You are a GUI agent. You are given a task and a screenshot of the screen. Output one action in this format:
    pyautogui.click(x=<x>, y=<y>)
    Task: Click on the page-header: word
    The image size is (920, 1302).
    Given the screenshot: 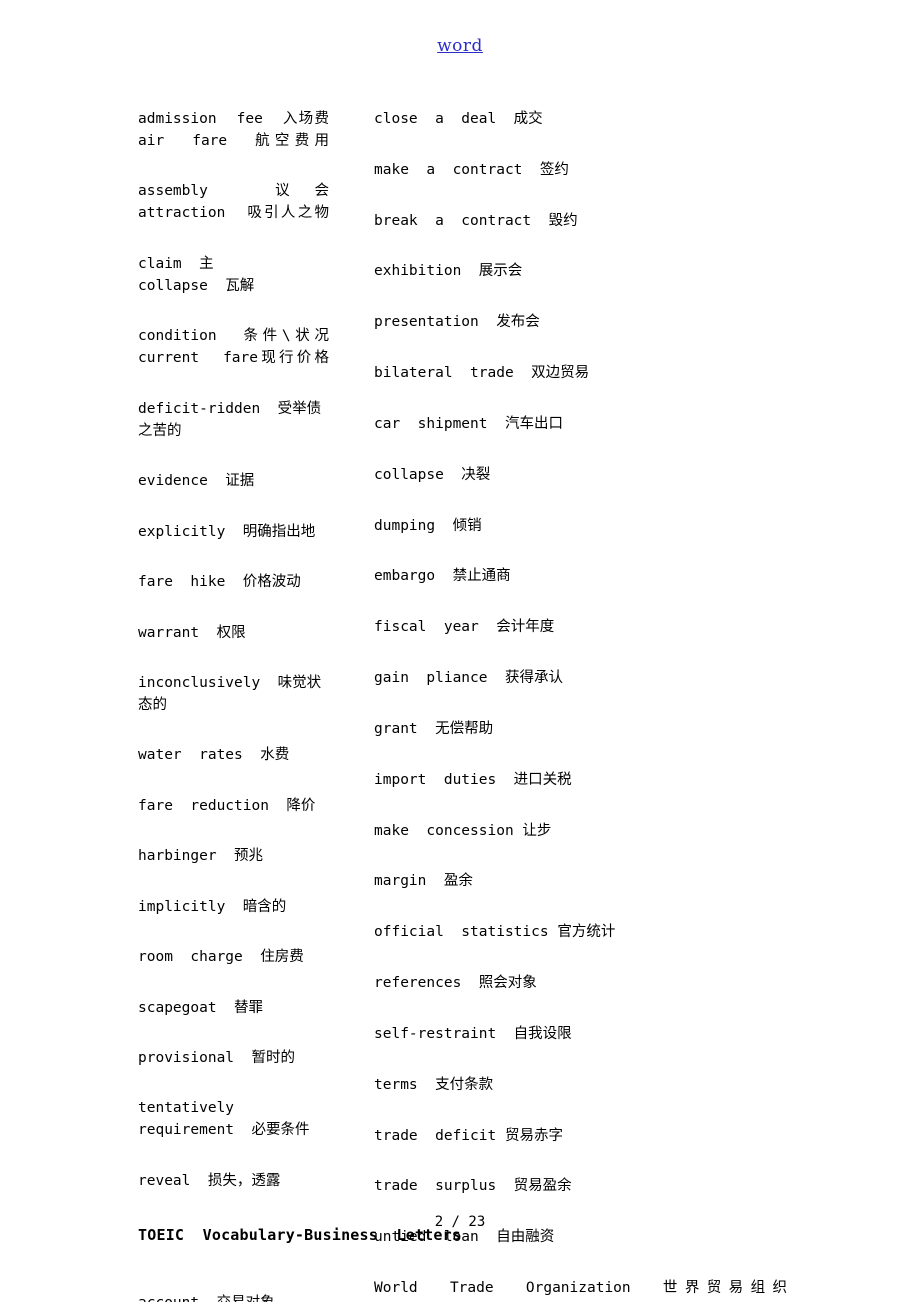 What is the action you would take?
    pyautogui.click(x=460, y=46)
    